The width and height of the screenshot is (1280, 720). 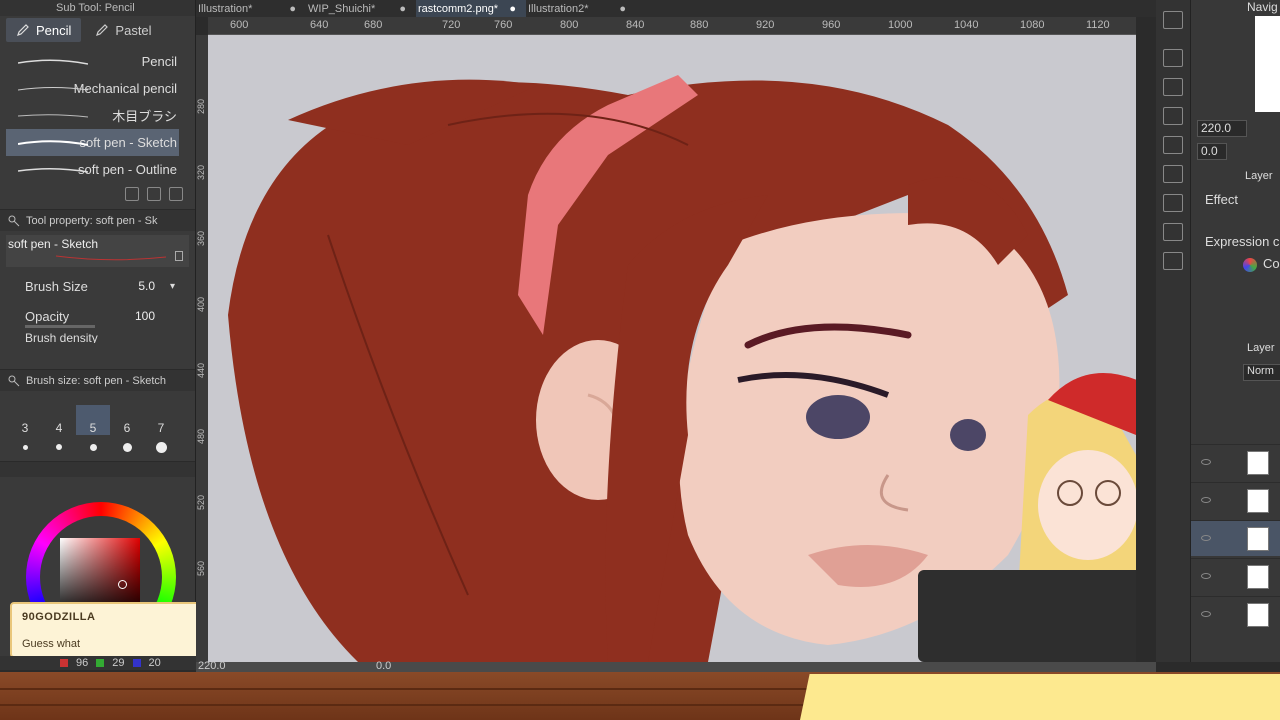 I want to click on brush-size-dots, so click(x=97, y=447).